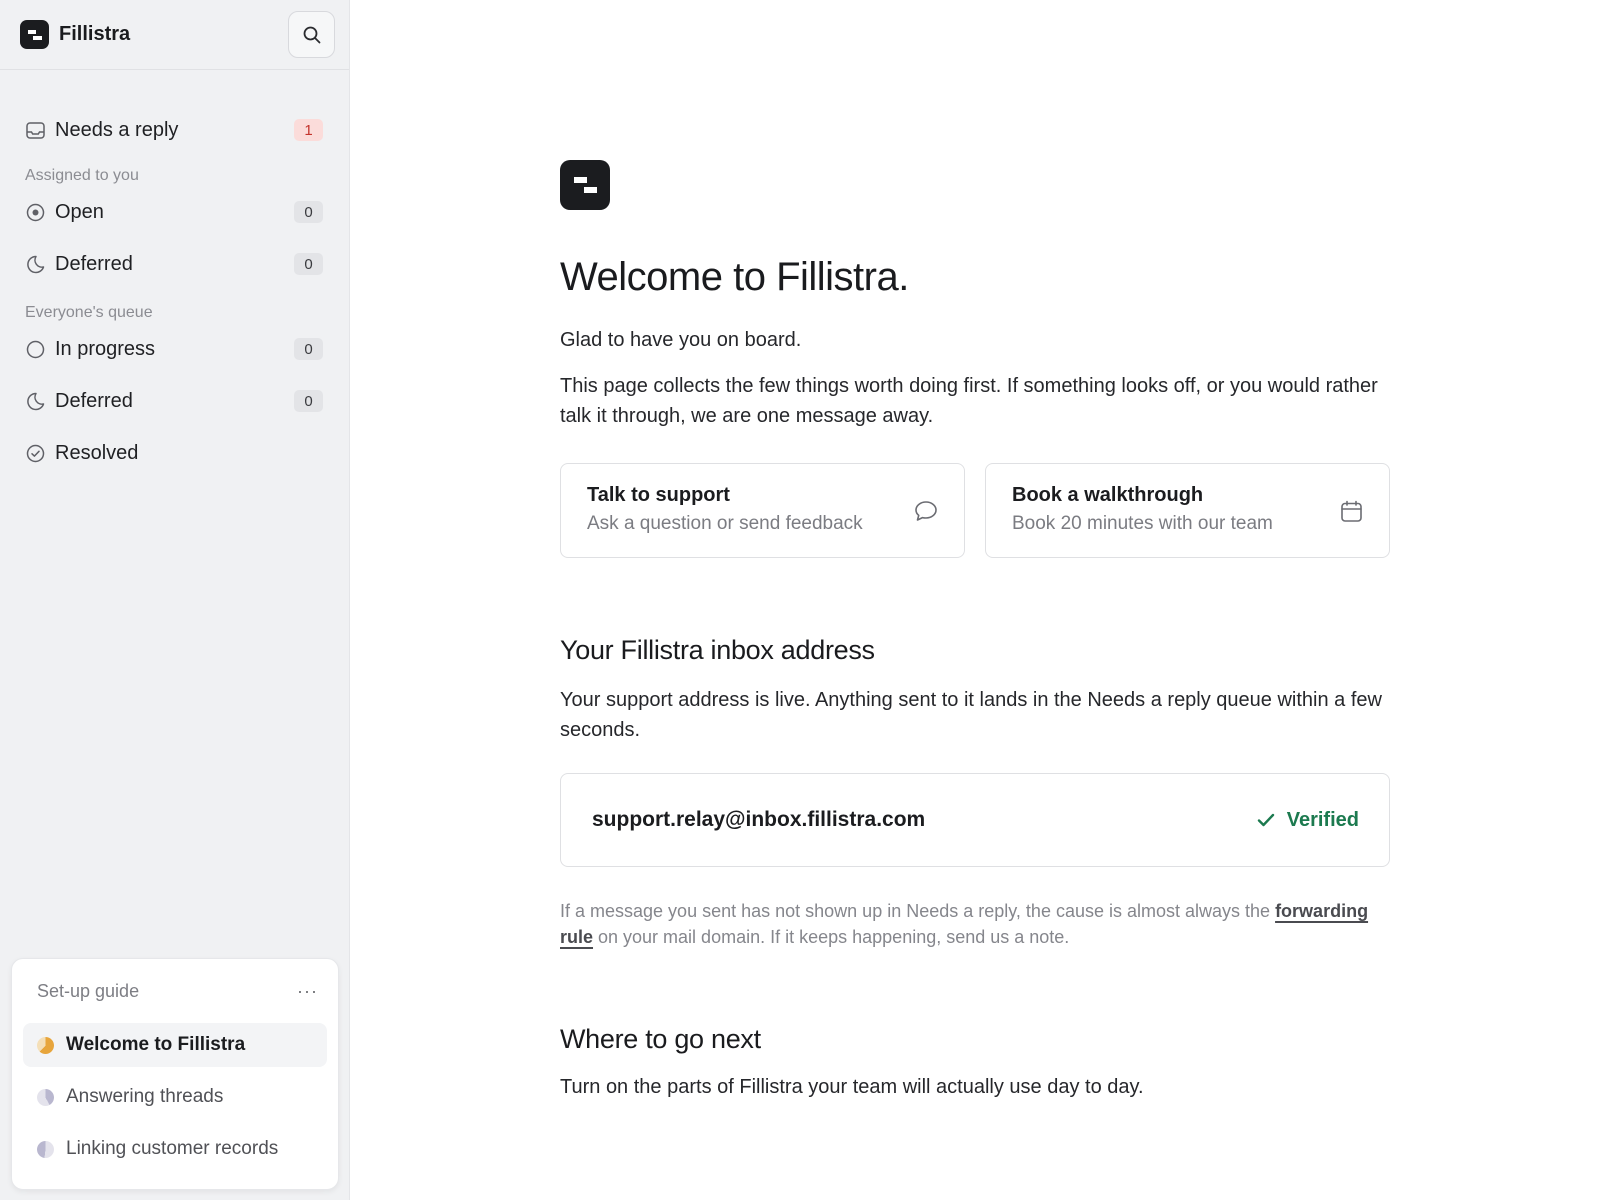  I want to click on section-heading-assigned: Assigned to you, so click(82, 175).